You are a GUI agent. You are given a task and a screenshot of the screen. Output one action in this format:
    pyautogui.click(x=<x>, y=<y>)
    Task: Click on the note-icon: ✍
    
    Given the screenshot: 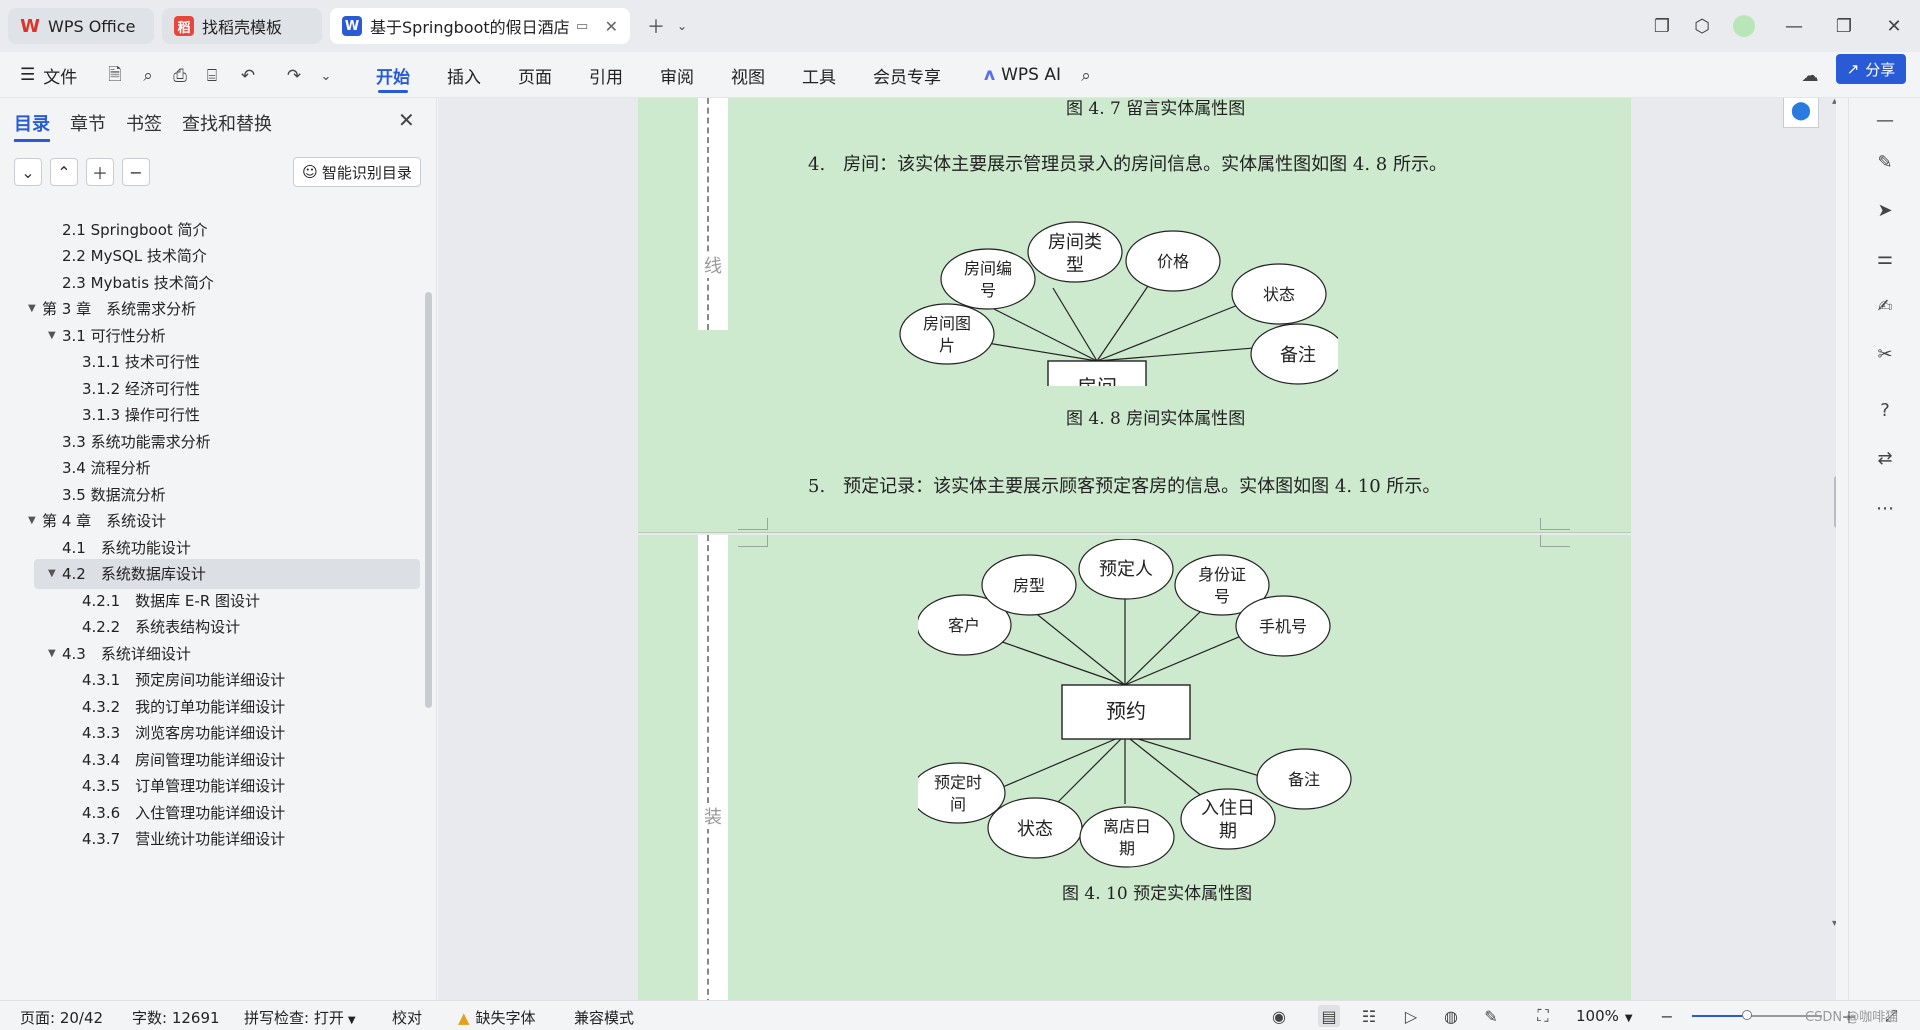 What is the action you would take?
    pyautogui.click(x=1885, y=306)
    